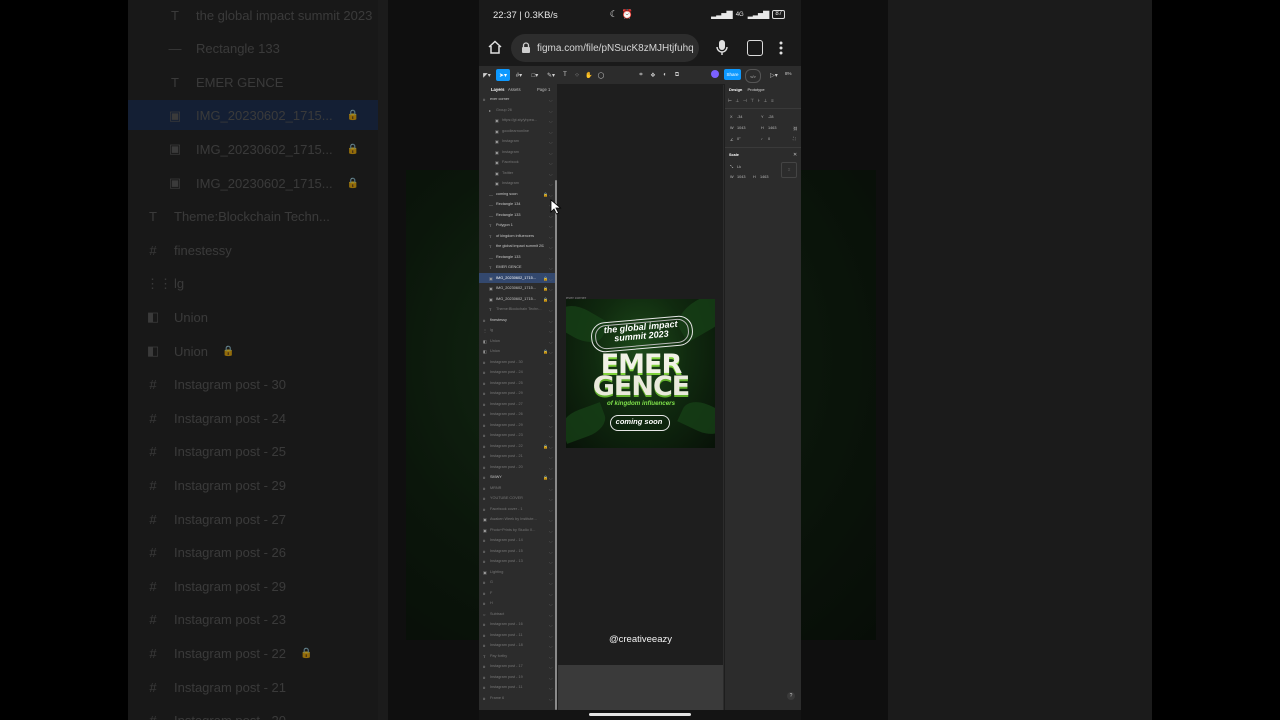  Describe the element at coordinates (518, 477) in the screenshot. I see `layer-row: # SMWY 🔒 ◡` at that location.